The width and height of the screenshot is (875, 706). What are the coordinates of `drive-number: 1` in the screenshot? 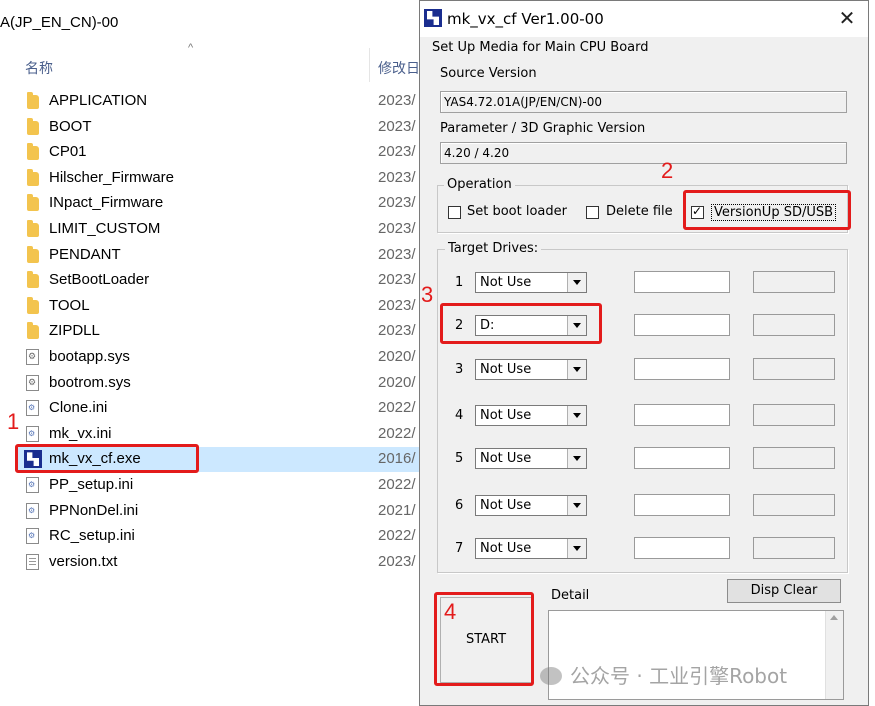 It's located at (459, 282).